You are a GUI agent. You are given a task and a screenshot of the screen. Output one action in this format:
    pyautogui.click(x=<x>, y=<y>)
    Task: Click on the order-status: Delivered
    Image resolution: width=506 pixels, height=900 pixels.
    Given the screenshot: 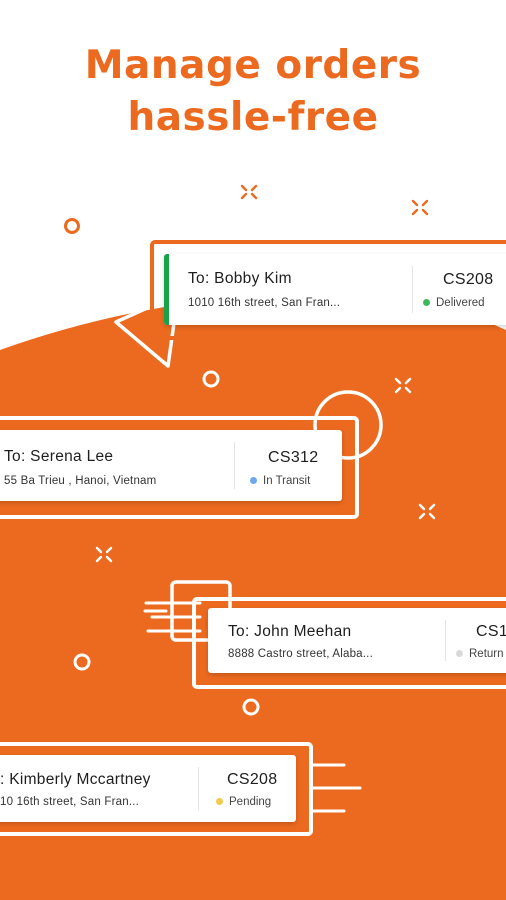 What is the action you would take?
    pyautogui.click(x=454, y=303)
    